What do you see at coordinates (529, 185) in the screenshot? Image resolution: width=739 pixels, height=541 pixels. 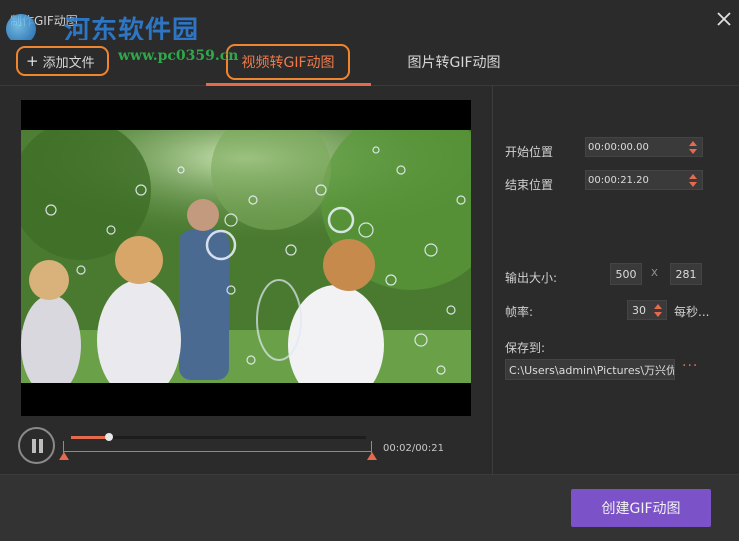 I see `end-position-label: 结束位置` at bounding box center [529, 185].